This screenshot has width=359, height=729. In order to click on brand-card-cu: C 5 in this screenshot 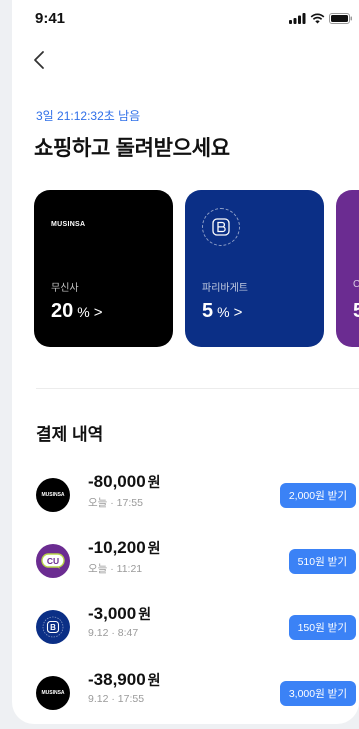, I will do `click(347, 268)`.